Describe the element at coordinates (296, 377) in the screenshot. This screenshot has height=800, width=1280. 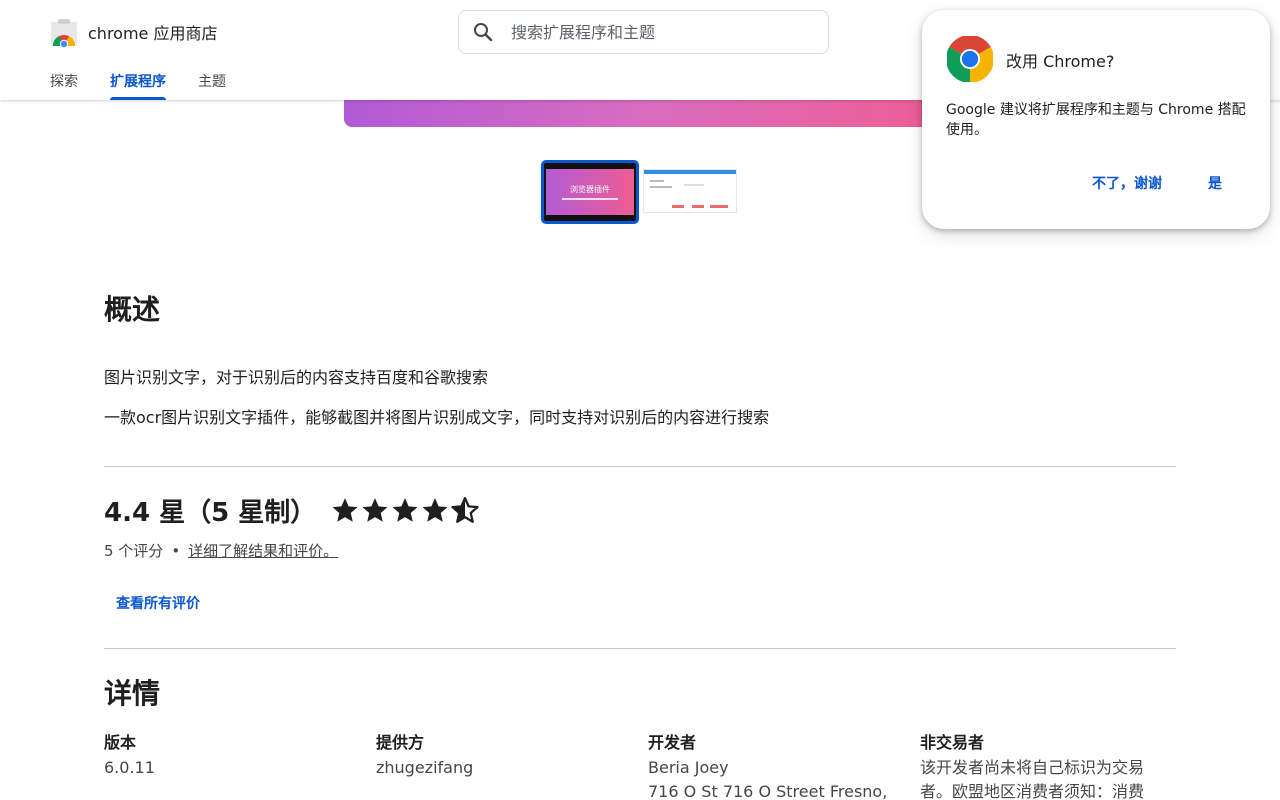
I see `overview-summary: 图片识别文字，对于识别后的内容支持百度和谷歌搜索` at that location.